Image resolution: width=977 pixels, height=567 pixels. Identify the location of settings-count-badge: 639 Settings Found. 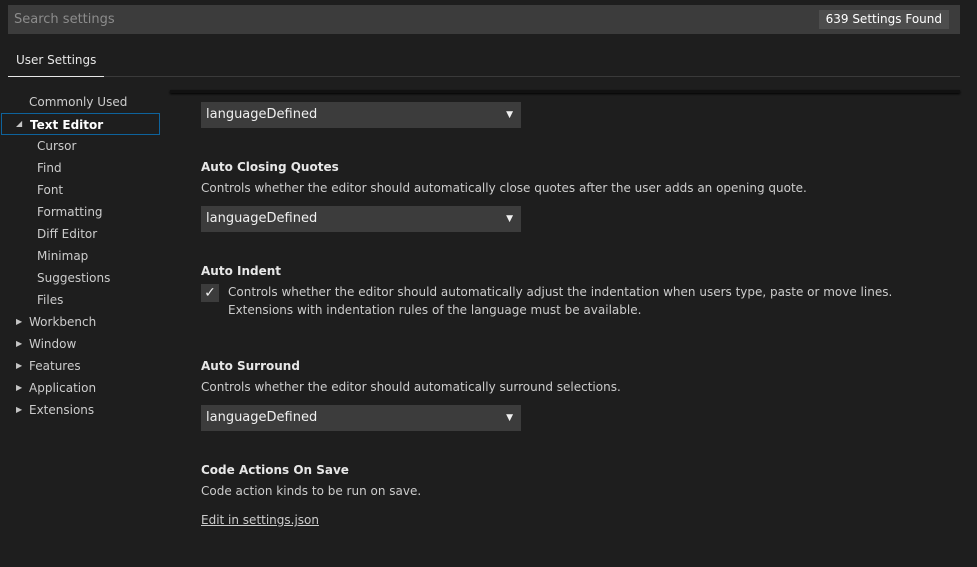
(883, 19).